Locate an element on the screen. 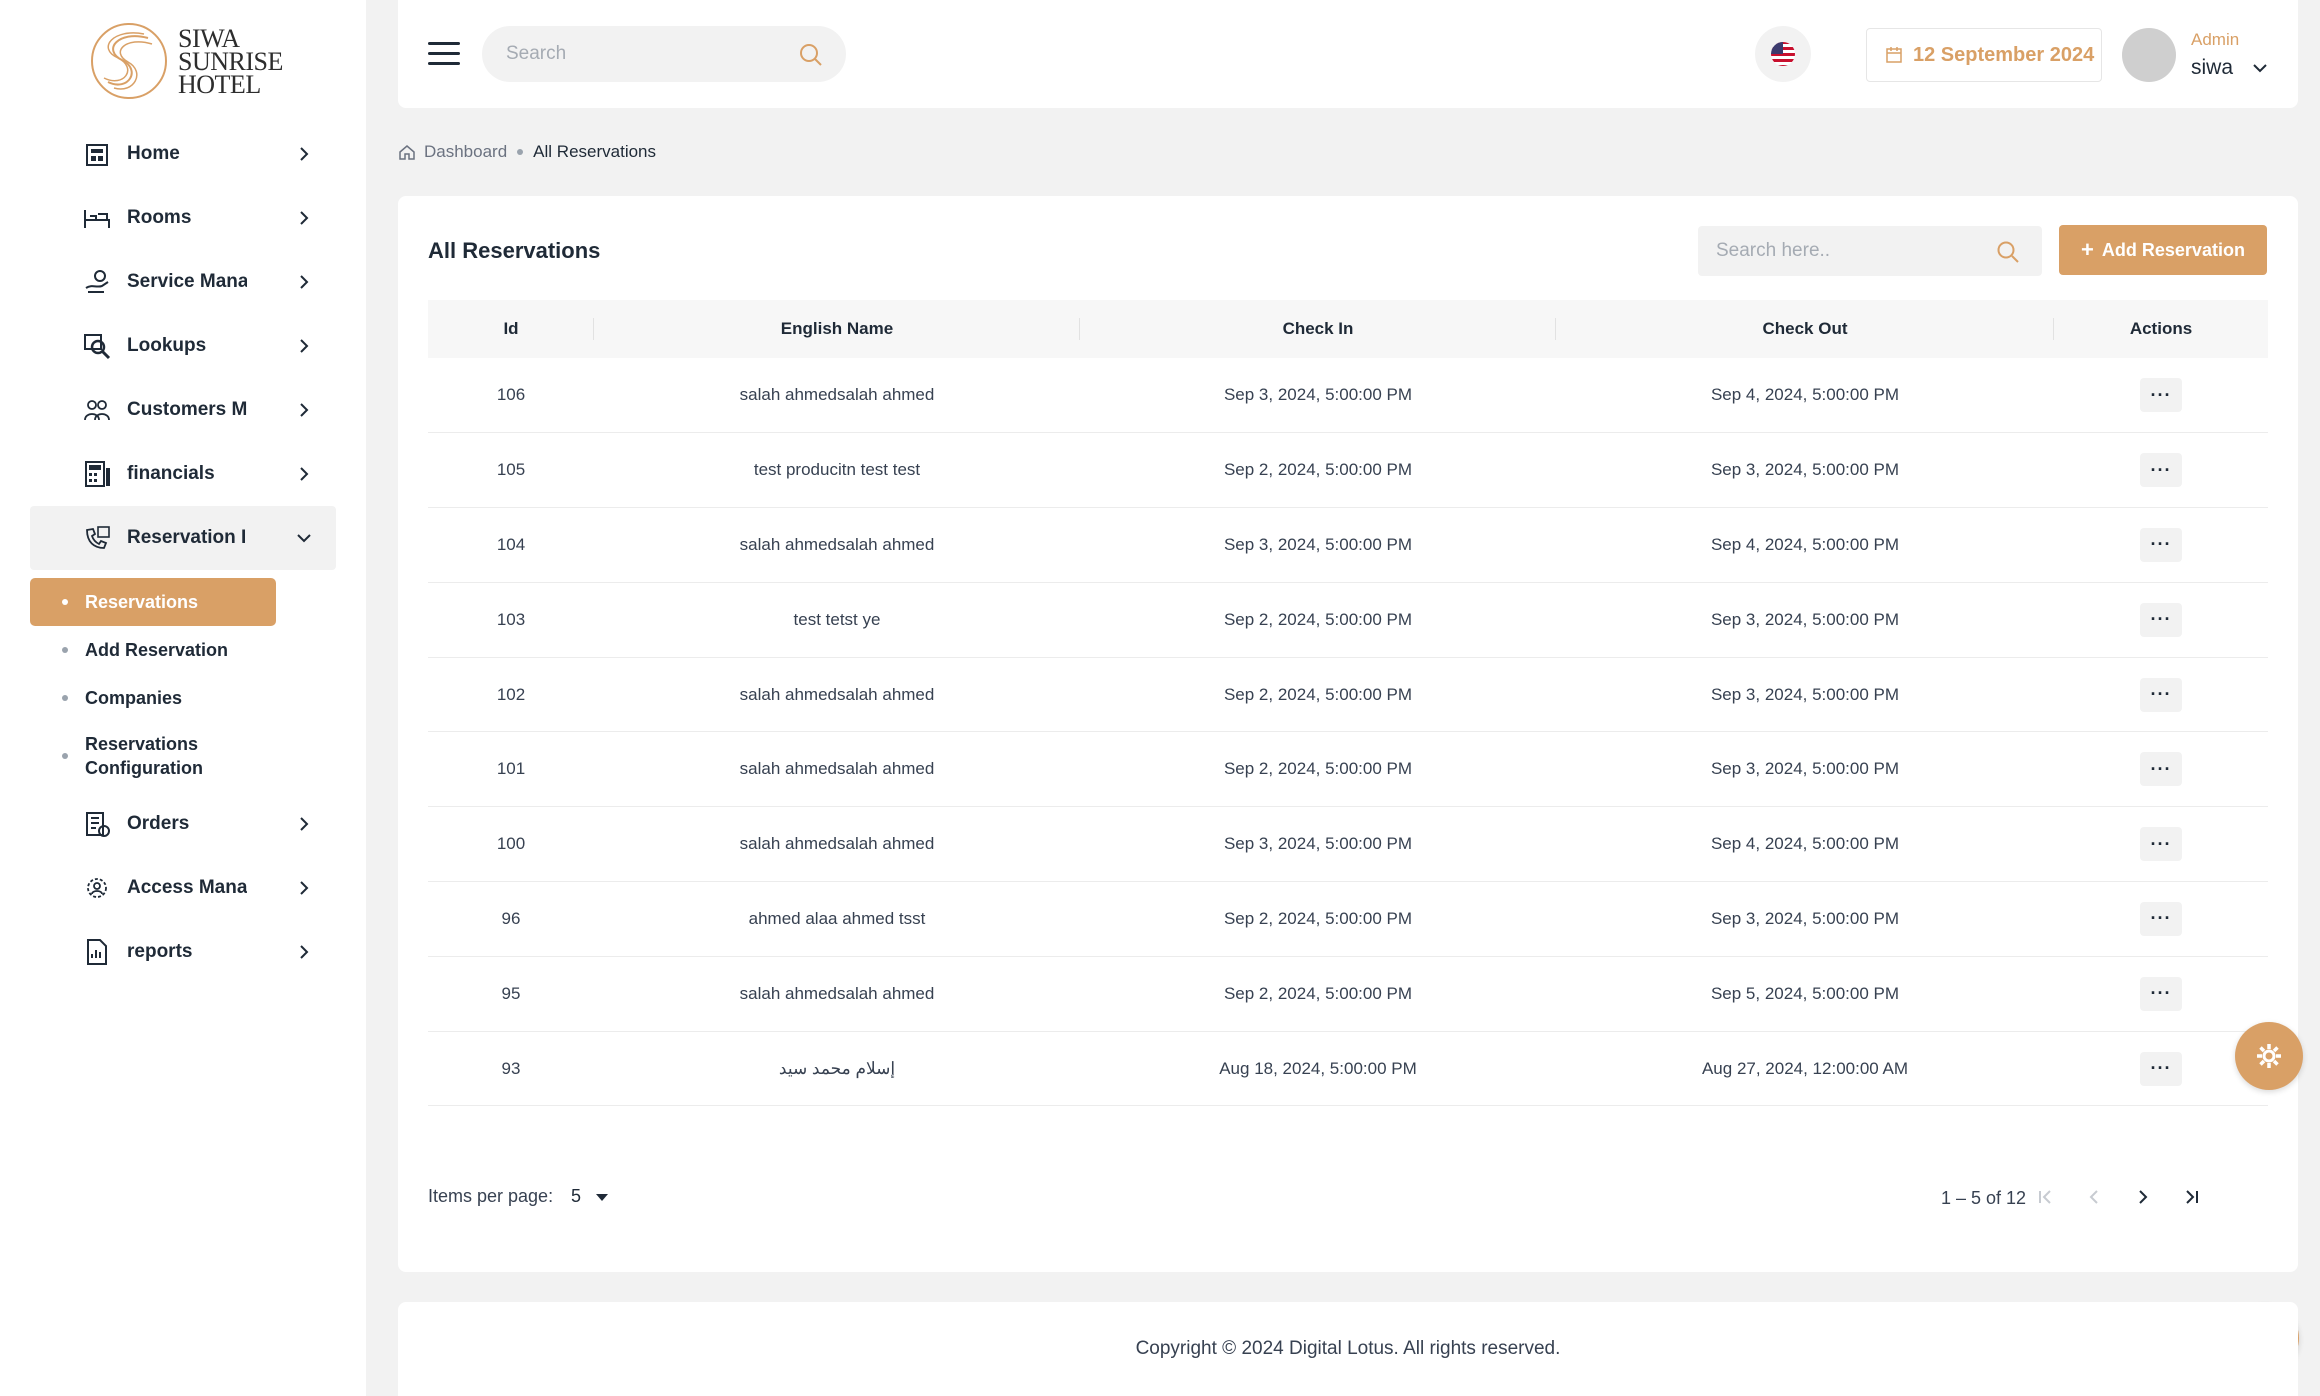 The width and height of the screenshot is (2320, 1396). last-page-button is located at coordinates (2192, 1197).